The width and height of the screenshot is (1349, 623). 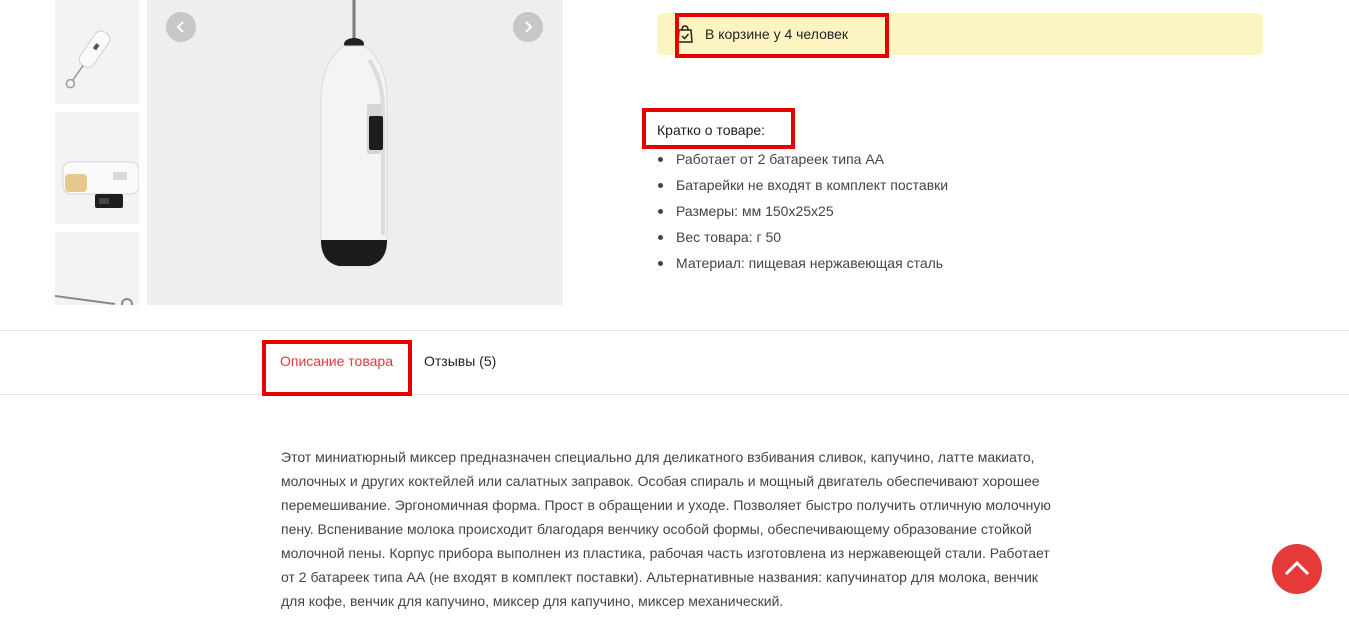 I want to click on cart-popularity-notice: В корзине у 4 человек, so click(x=960, y=34).